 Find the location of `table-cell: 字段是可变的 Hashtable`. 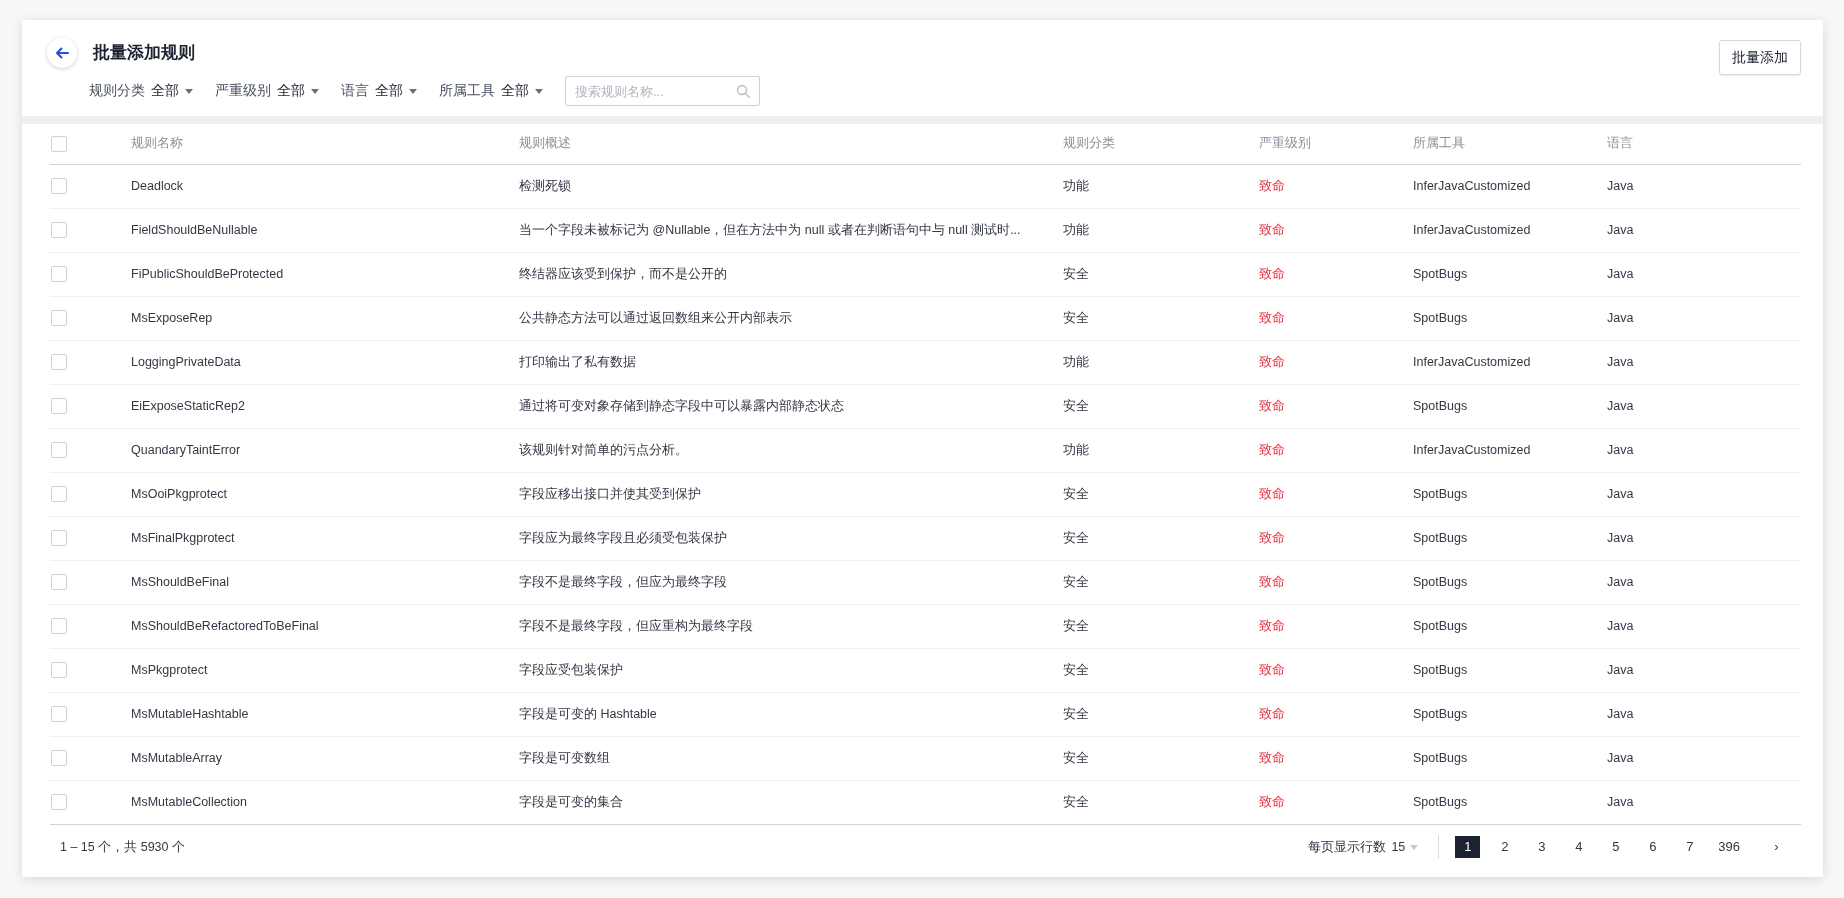

table-cell: 字段是可变的 Hashtable is located at coordinates (588, 713).